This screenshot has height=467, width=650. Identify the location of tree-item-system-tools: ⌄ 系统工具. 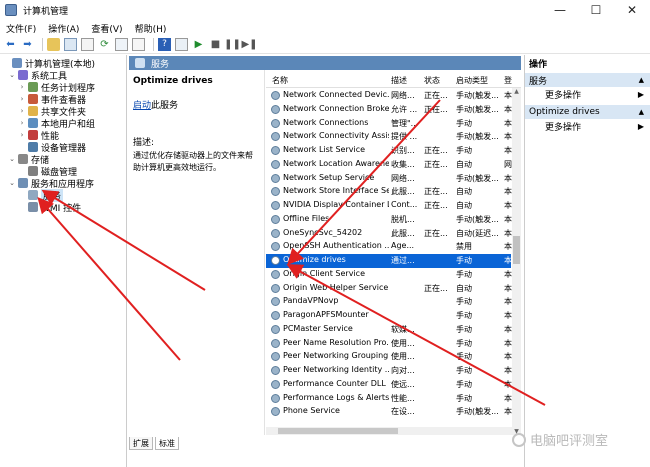
(37, 75).